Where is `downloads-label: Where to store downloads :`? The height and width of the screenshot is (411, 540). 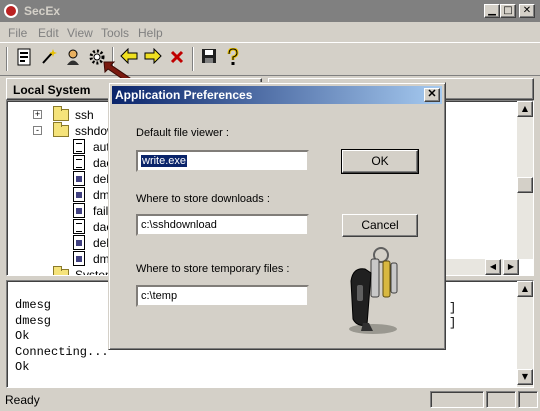 downloads-label: Where to store downloads : is located at coordinates (203, 199).